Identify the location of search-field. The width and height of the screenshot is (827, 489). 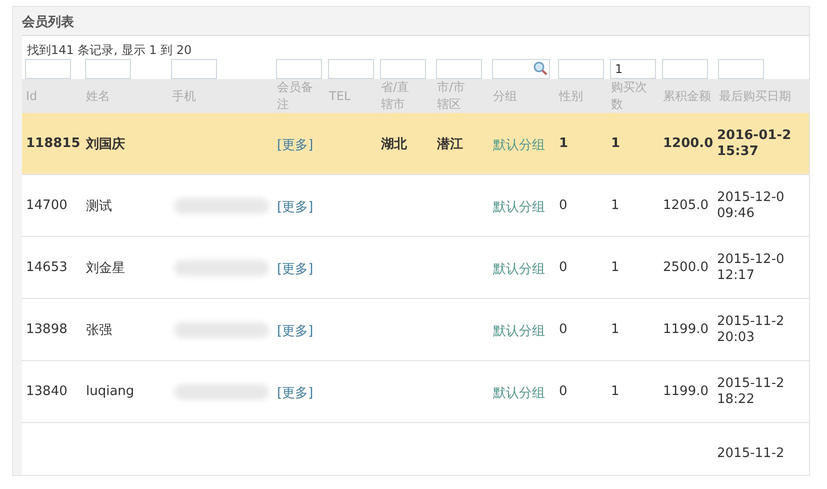
(521, 69).